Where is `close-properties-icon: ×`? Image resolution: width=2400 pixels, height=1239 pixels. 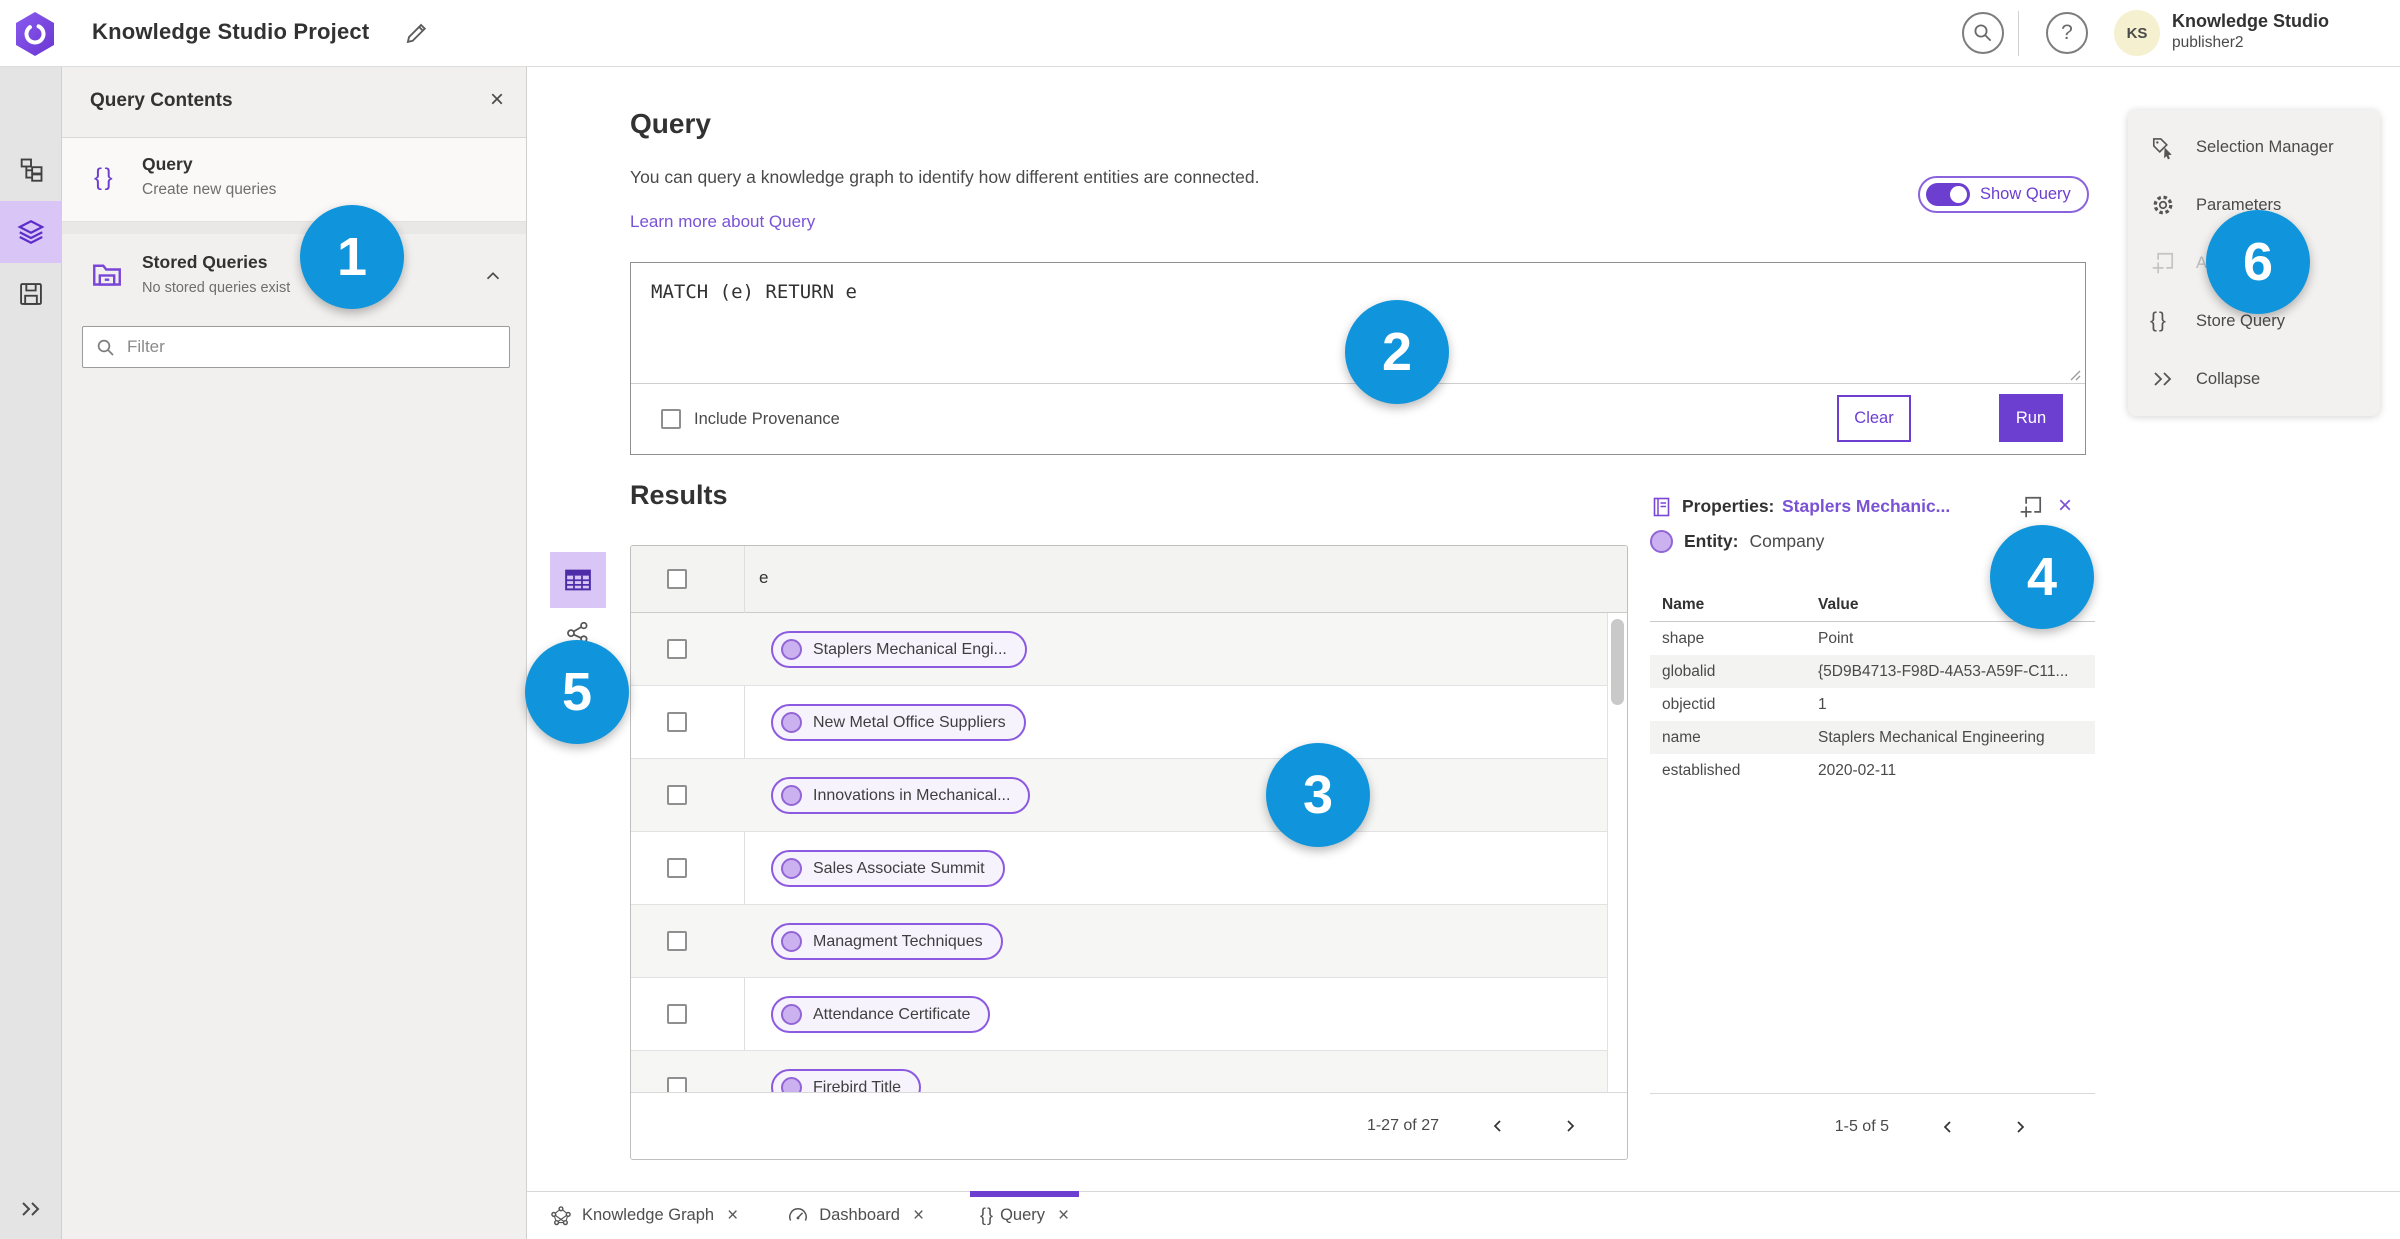 close-properties-icon: × is located at coordinates (2065, 506).